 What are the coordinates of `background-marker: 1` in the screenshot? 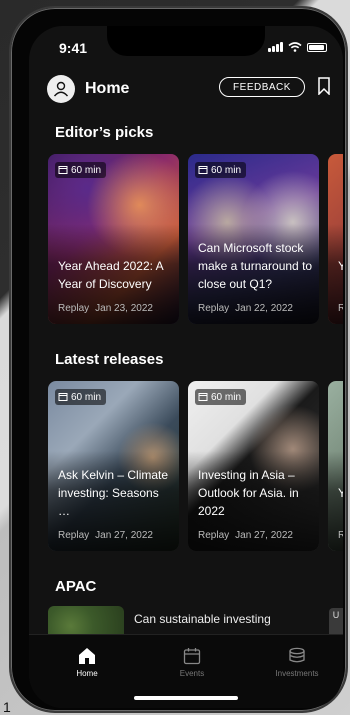 It's located at (7, 707).